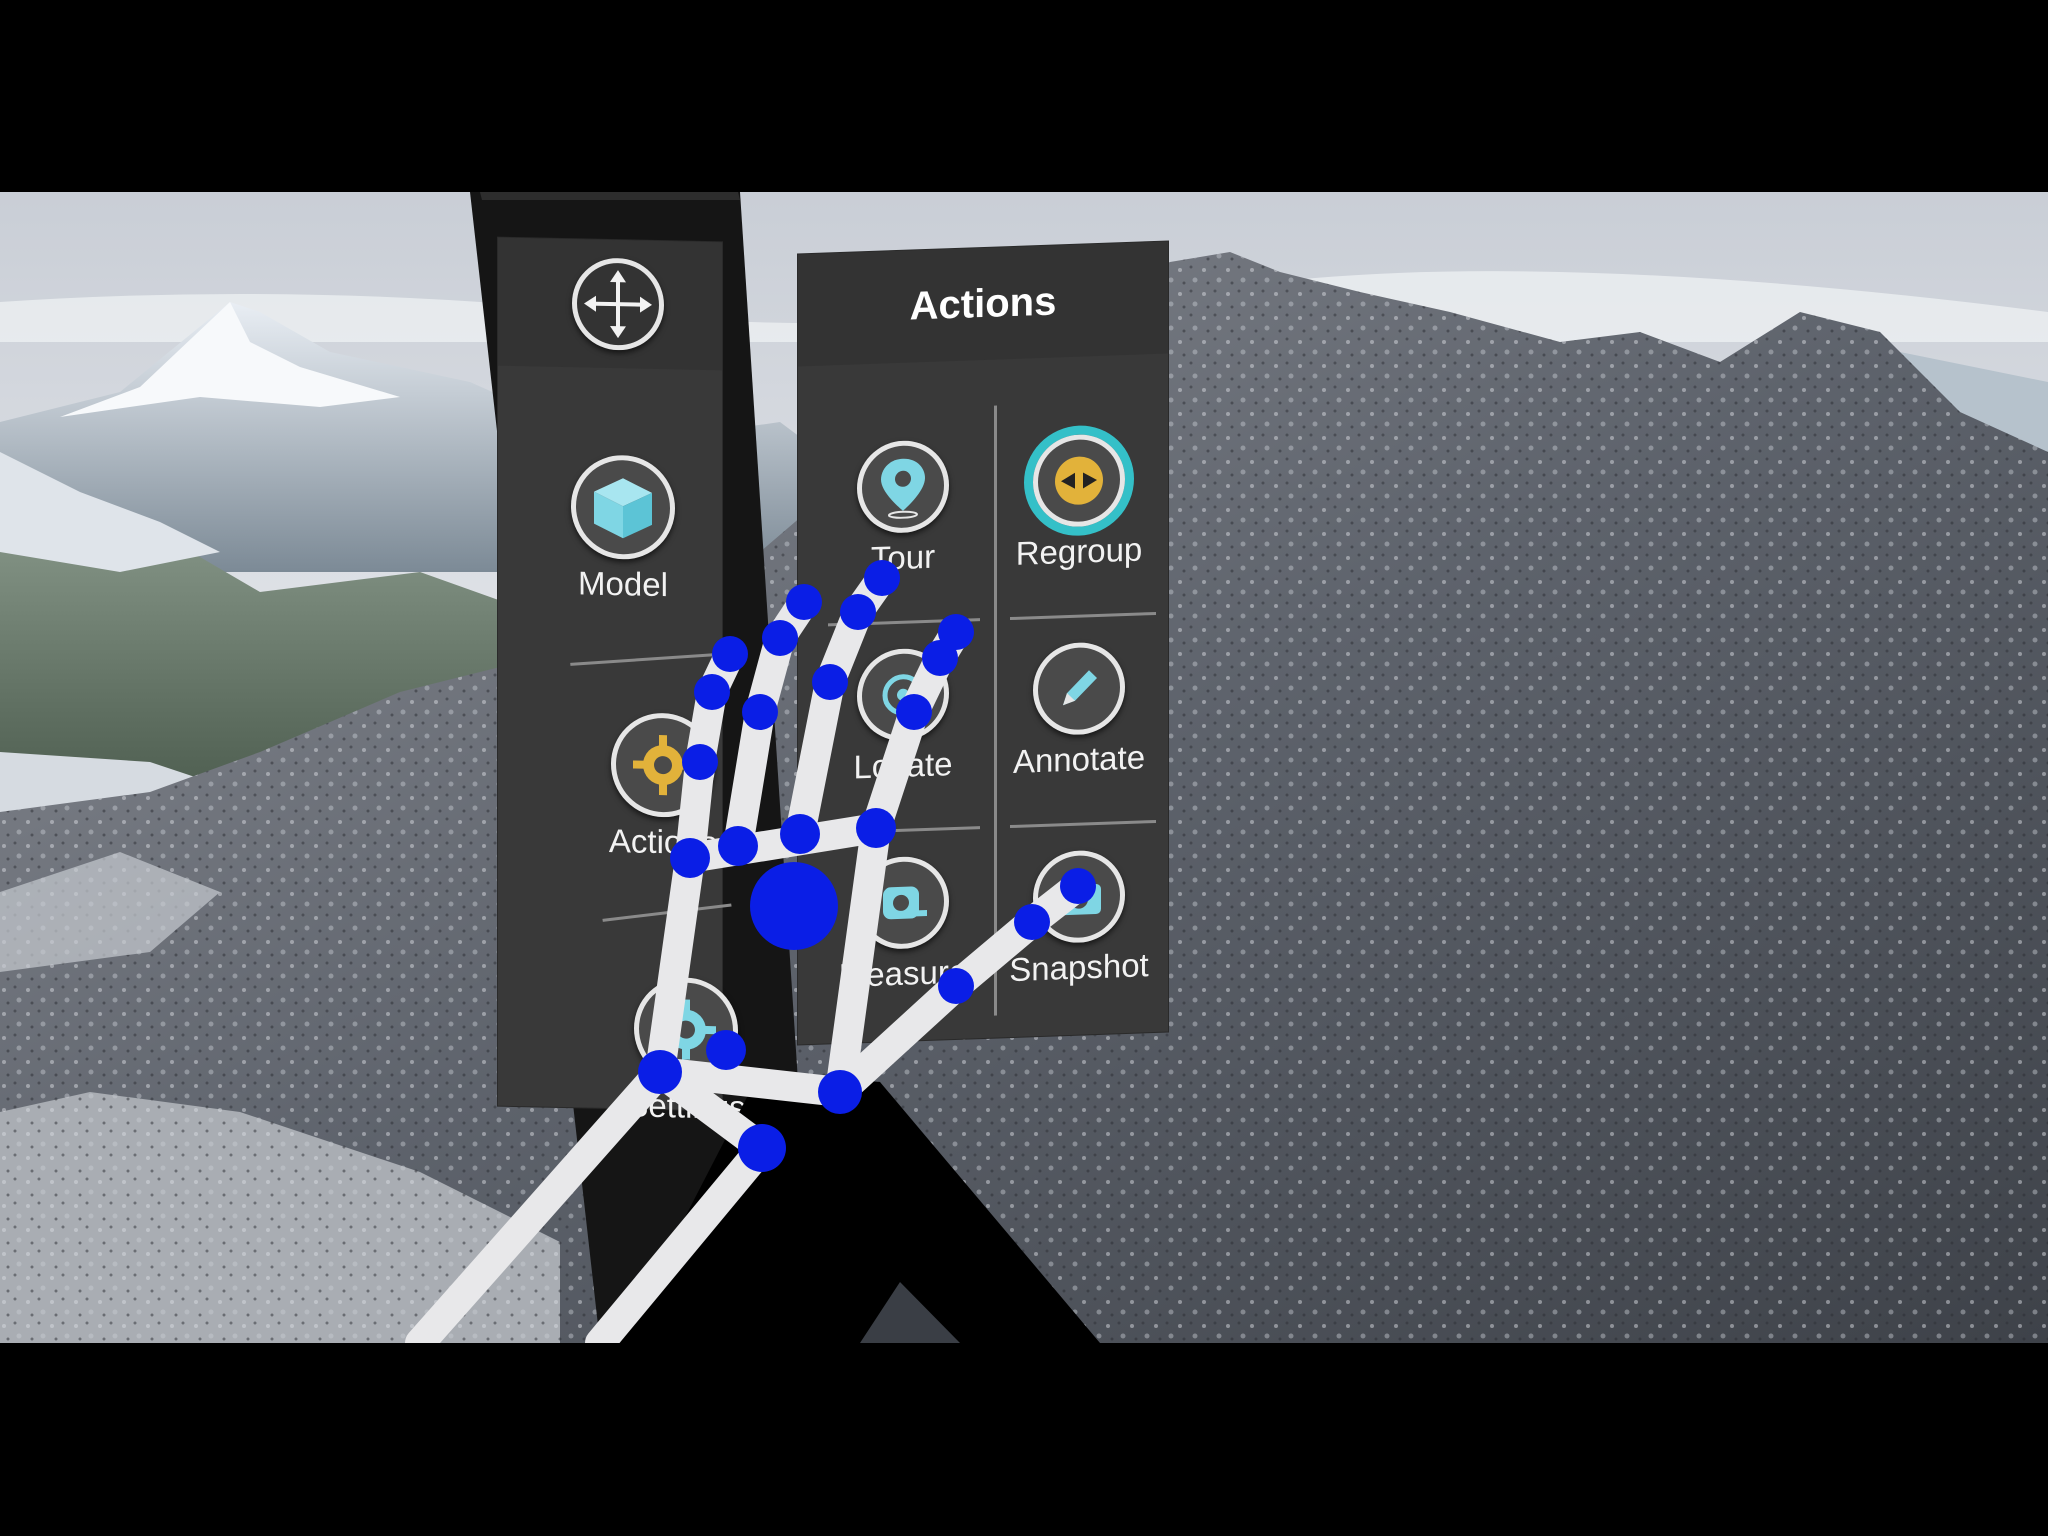  I want to click on letterbox-bottom, so click(1024, 1439).